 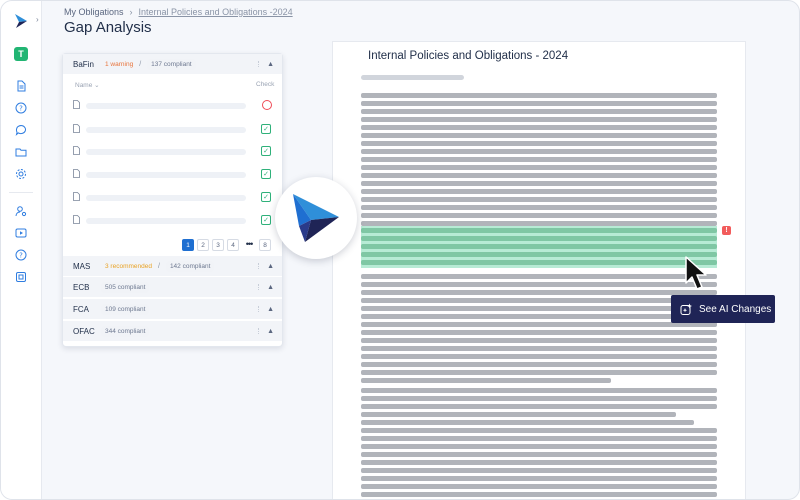 I want to click on breadcrumb-current: Internal Policies and Obligations -2024, so click(x=216, y=12).